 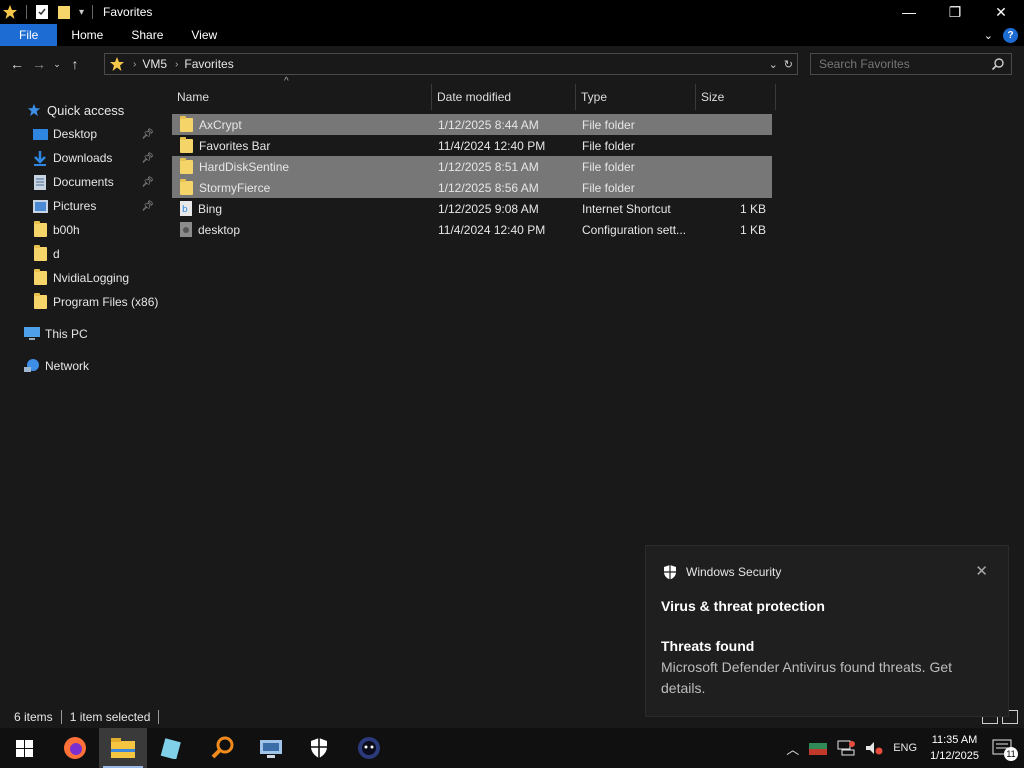 I want to click on language-indicator: ENG, so click(x=905, y=748).